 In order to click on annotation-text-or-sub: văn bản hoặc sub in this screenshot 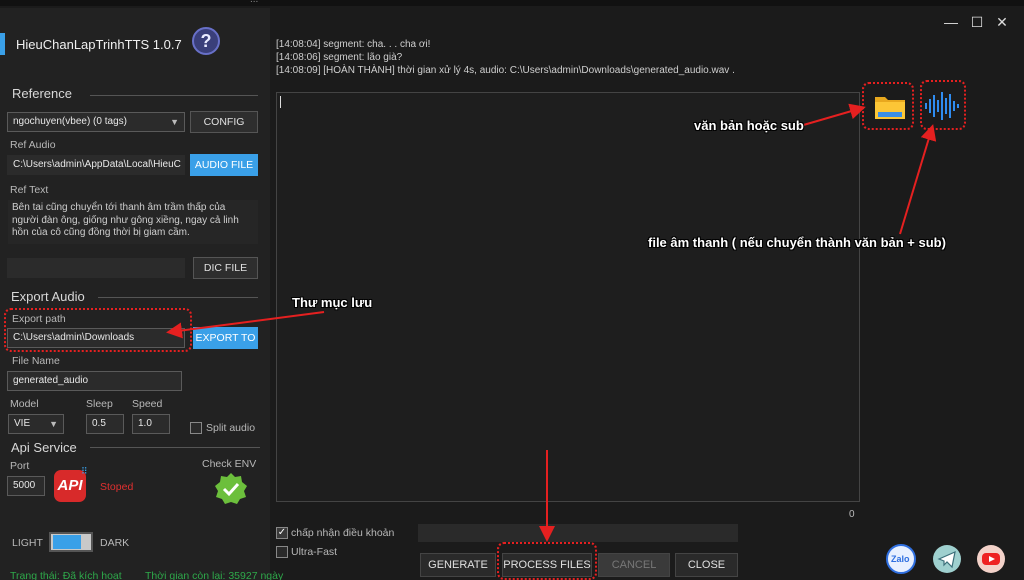, I will do `click(749, 125)`.